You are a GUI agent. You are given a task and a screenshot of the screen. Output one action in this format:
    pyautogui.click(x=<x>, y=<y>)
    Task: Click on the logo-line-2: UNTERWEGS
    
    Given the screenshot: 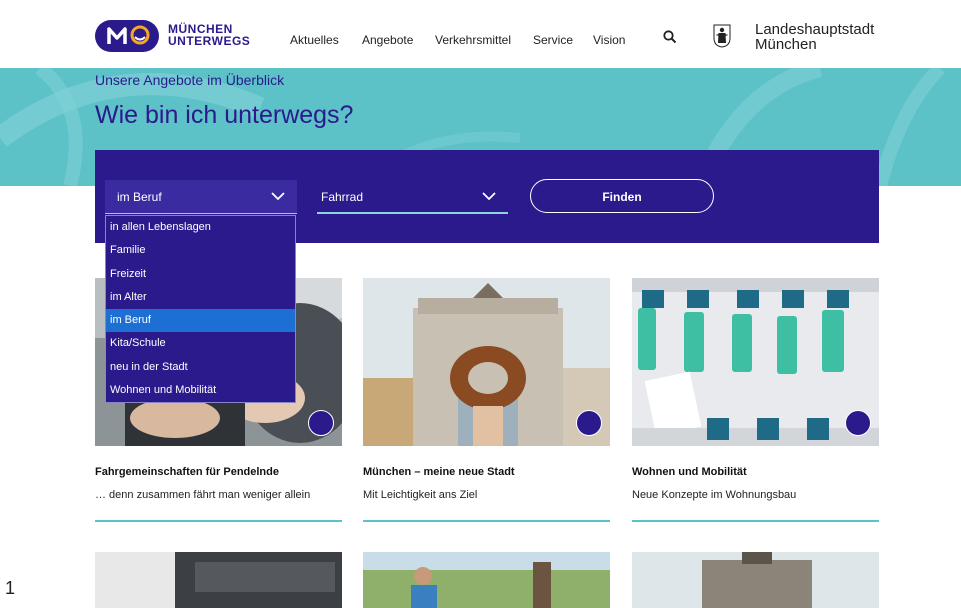 What is the action you would take?
    pyautogui.click(x=209, y=41)
    